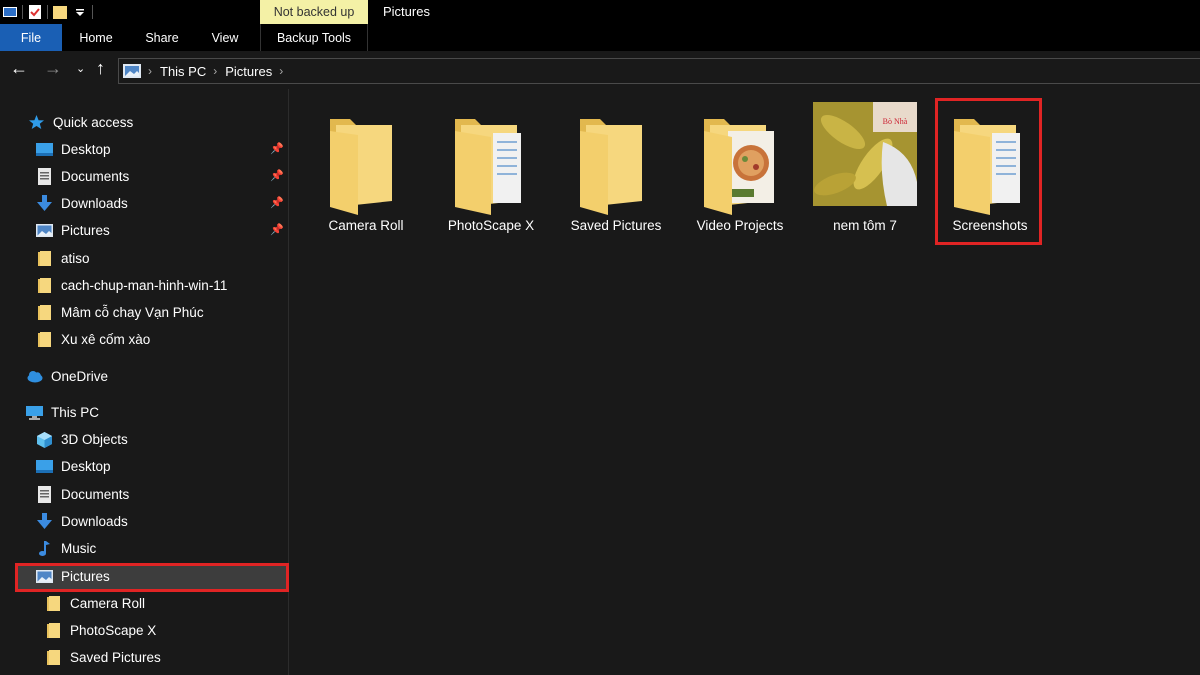 The image size is (1200, 675). I want to click on nav-quick-access: Quick access, so click(80, 122).